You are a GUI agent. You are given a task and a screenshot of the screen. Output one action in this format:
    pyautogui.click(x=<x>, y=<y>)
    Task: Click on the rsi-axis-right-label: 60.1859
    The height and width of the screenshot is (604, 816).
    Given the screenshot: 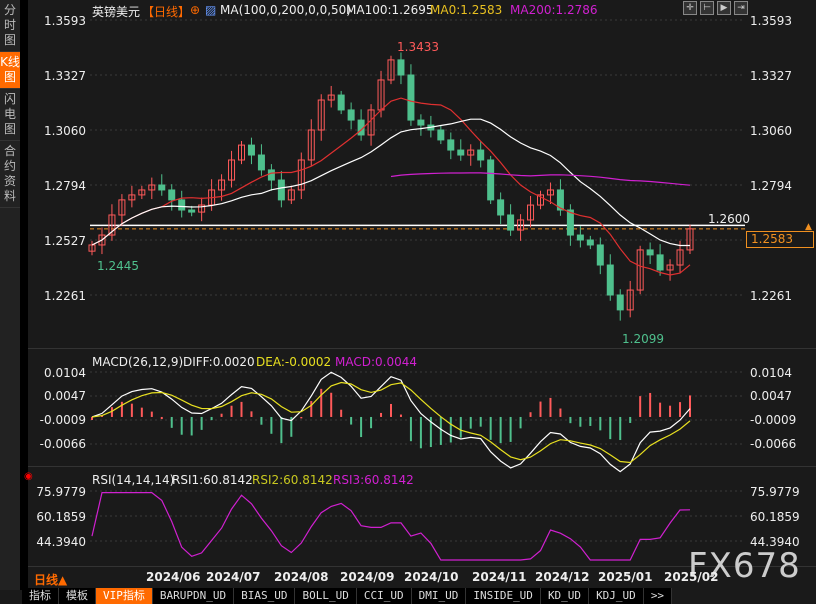 What is the action you would take?
    pyautogui.click(x=775, y=517)
    